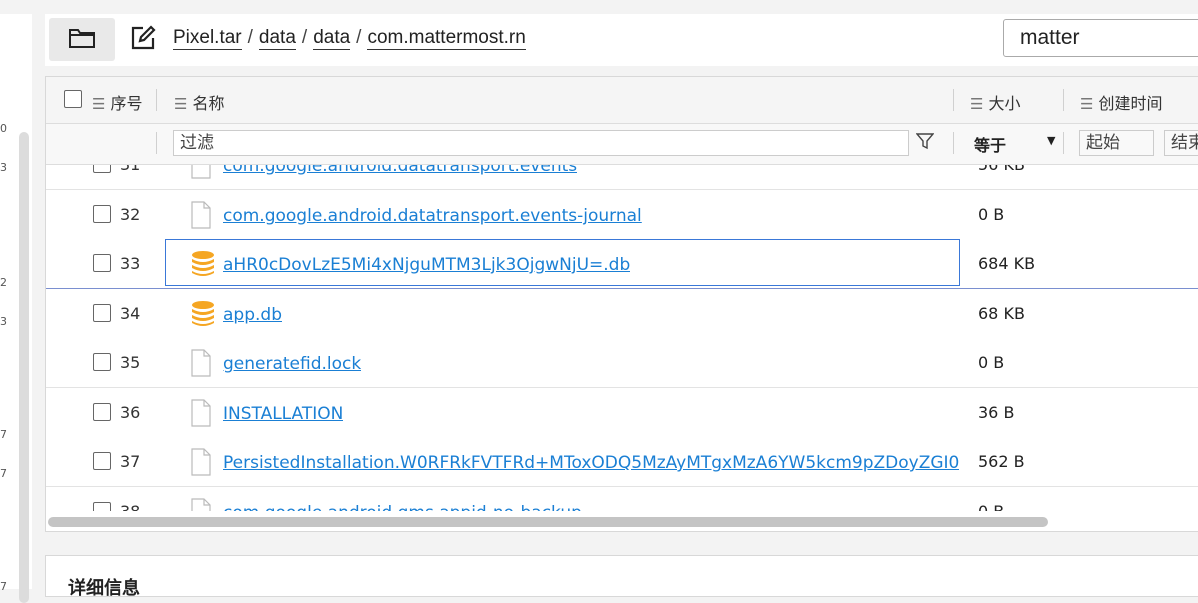  Describe the element at coordinates (1100, 38) in the screenshot. I see `search-input: matter` at that location.